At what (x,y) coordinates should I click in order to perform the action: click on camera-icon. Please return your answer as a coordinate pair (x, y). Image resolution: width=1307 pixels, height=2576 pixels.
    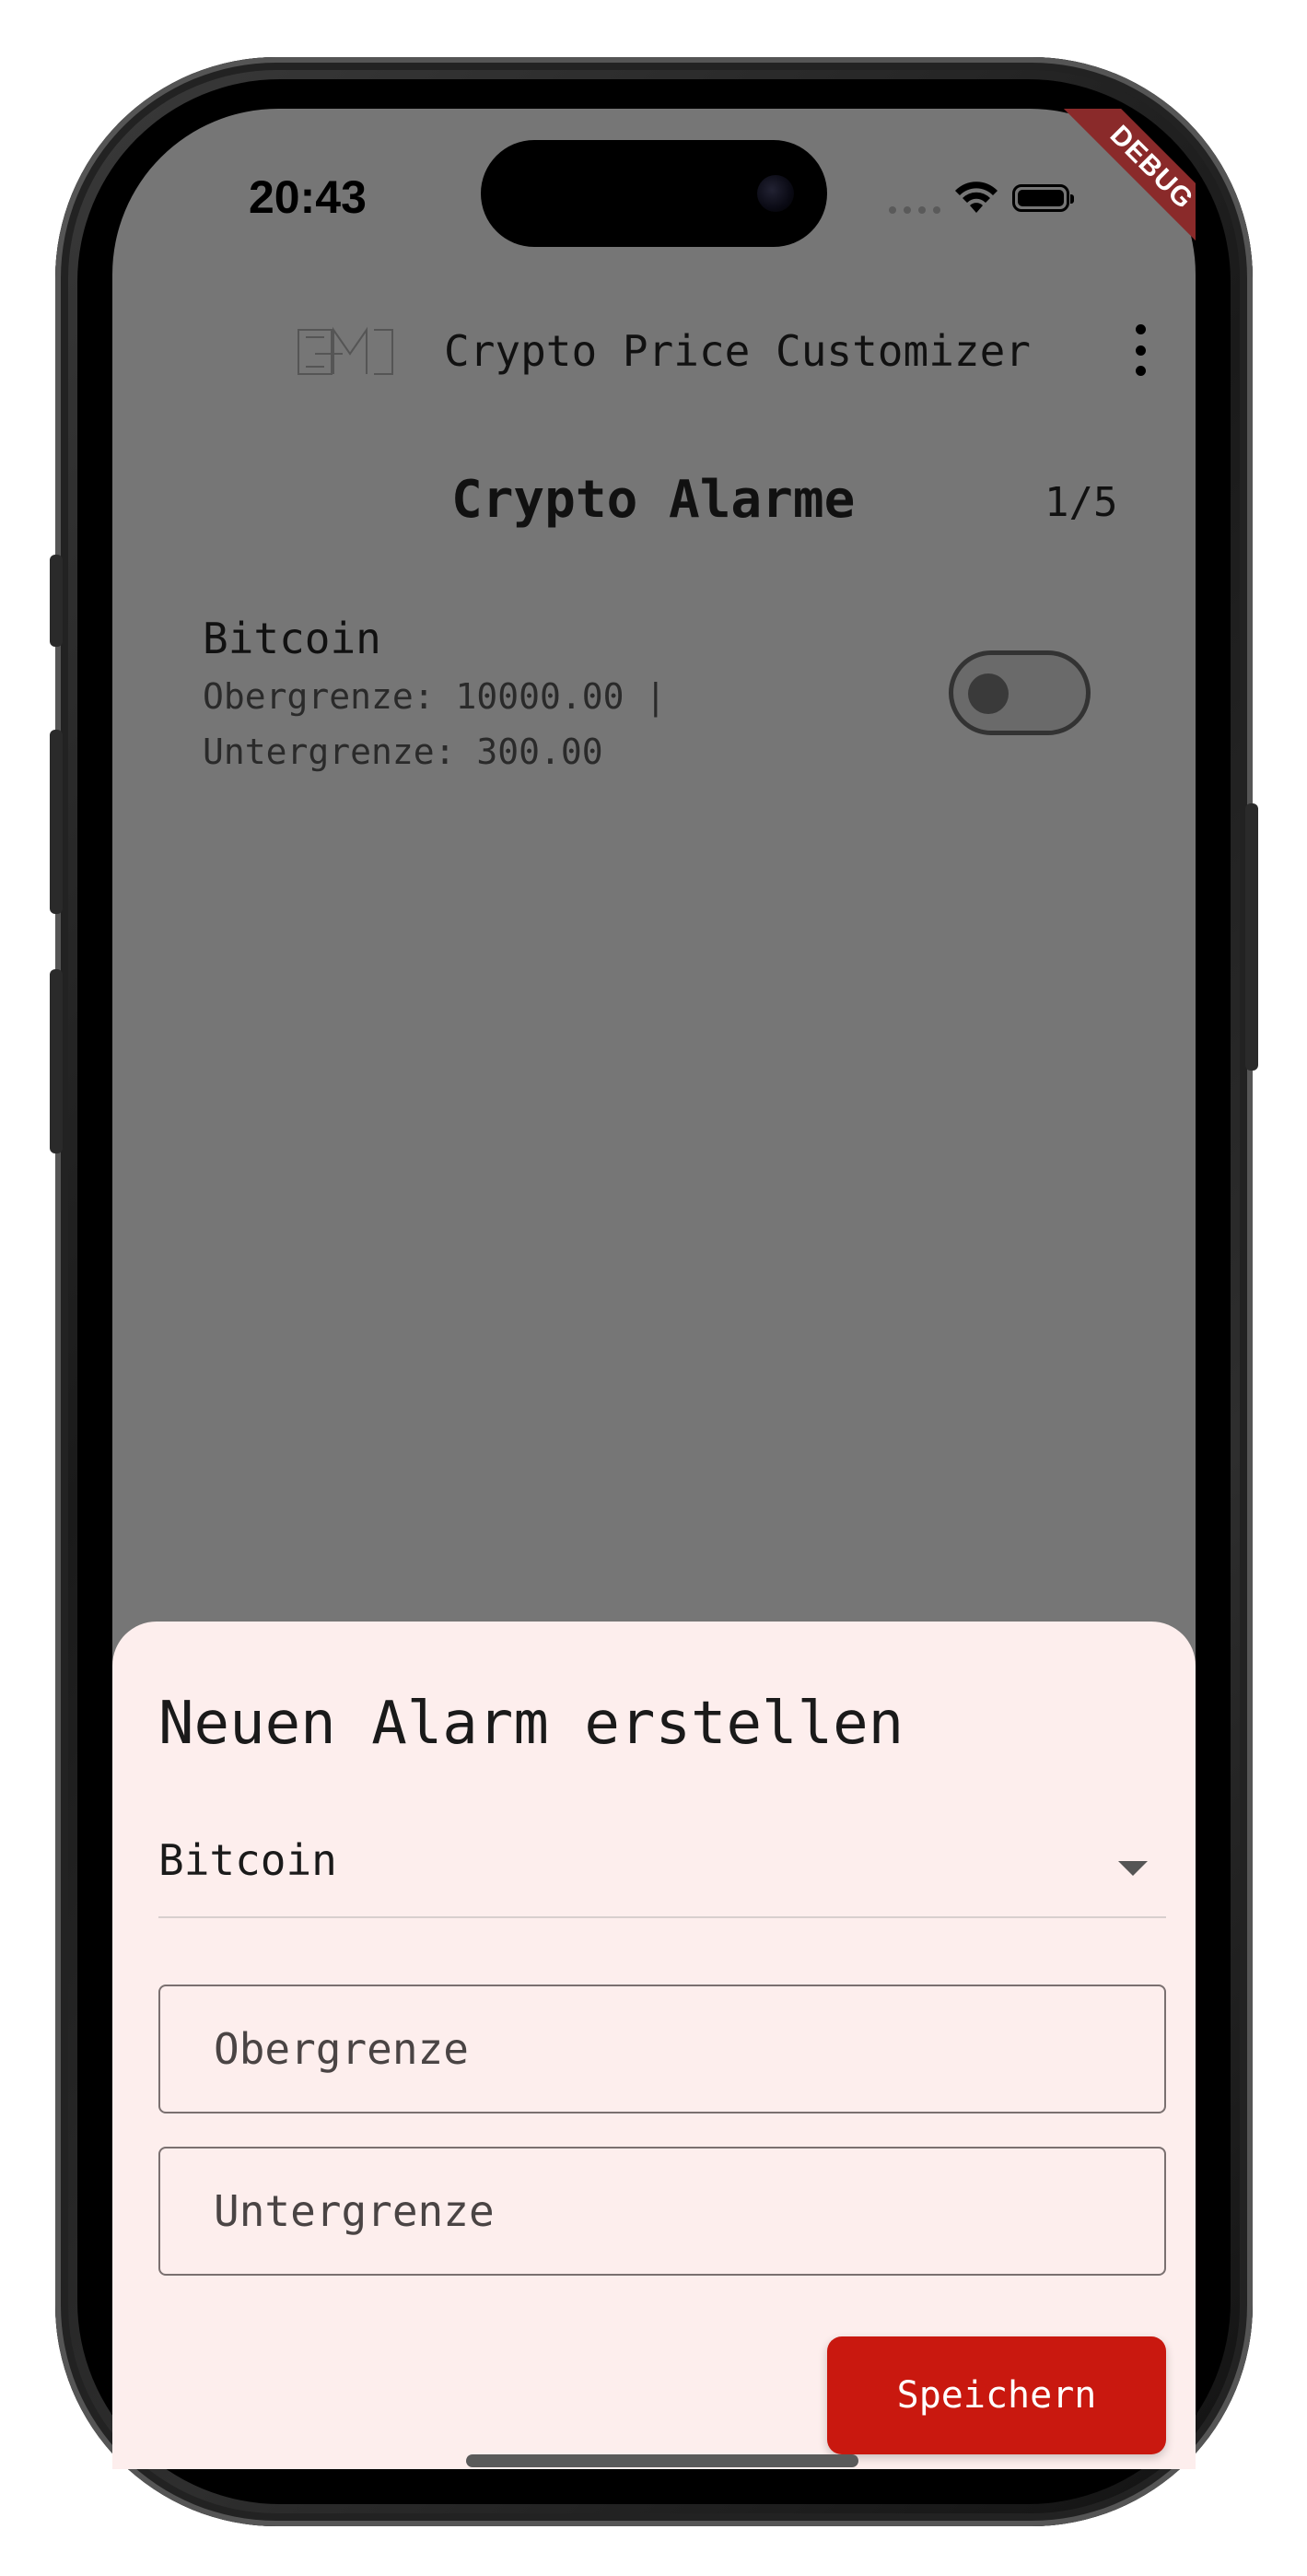
    Looking at the image, I should click on (775, 193).